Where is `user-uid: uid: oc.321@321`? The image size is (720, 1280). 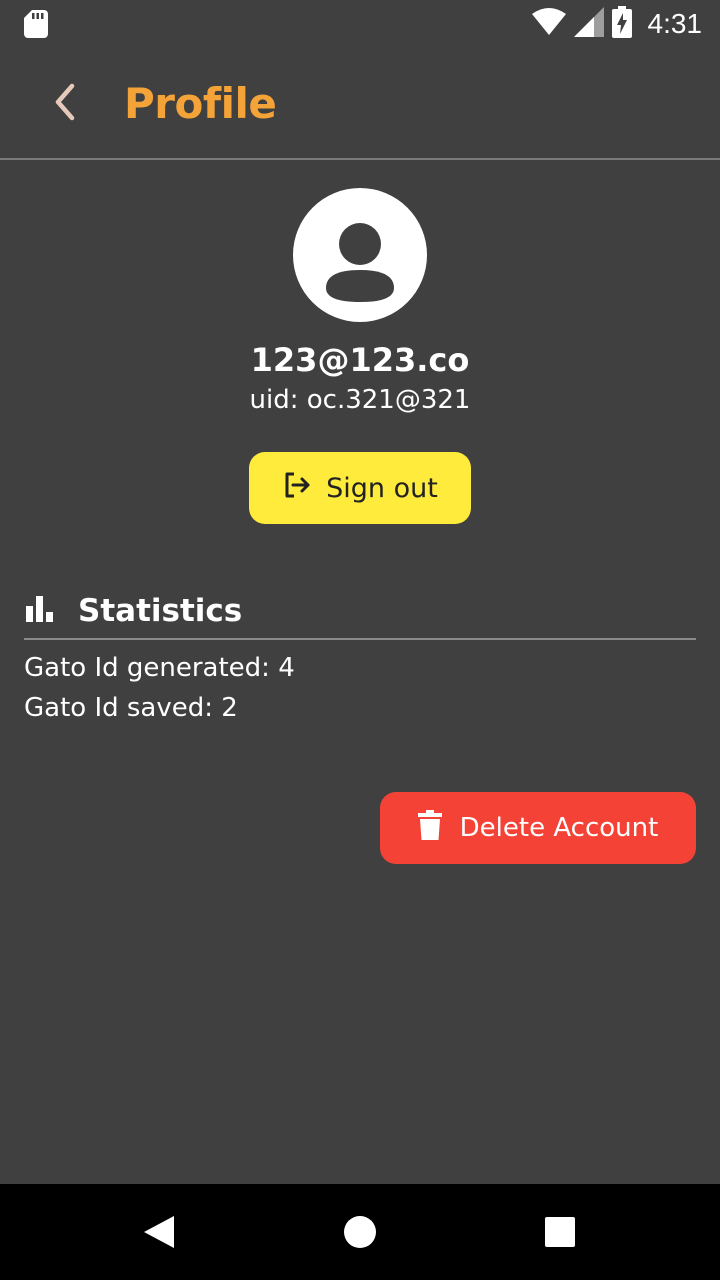 user-uid: uid: oc.321@321 is located at coordinates (360, 400).